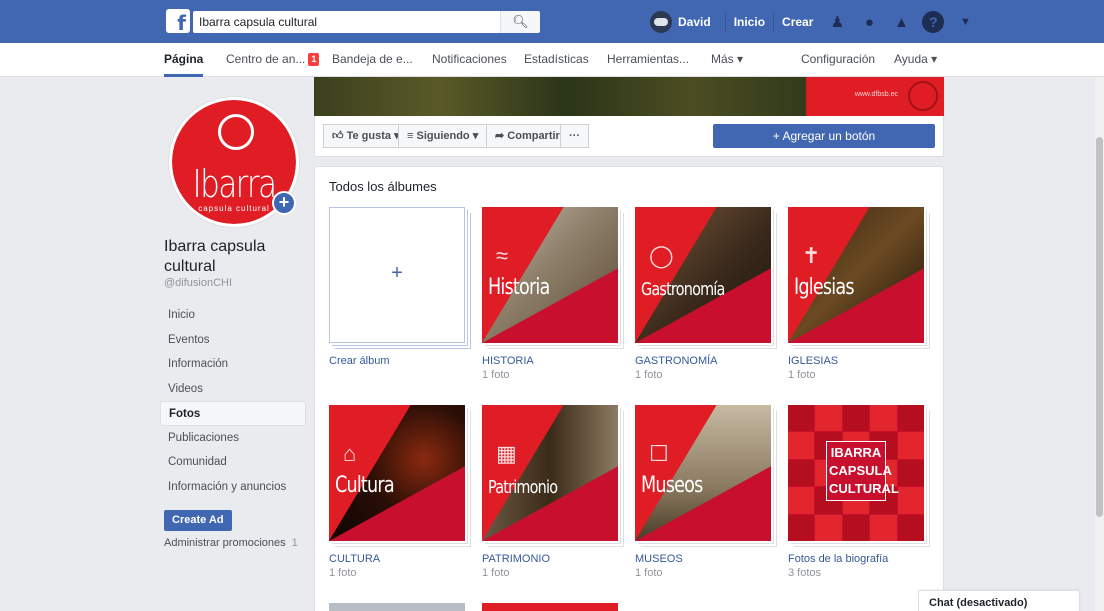 Image resolution: width=1104 pixels, height=611 pixels. Describe the element at coordinates (727, 60) in the screenshot. I see `tab-more: Más ▾` at that location.